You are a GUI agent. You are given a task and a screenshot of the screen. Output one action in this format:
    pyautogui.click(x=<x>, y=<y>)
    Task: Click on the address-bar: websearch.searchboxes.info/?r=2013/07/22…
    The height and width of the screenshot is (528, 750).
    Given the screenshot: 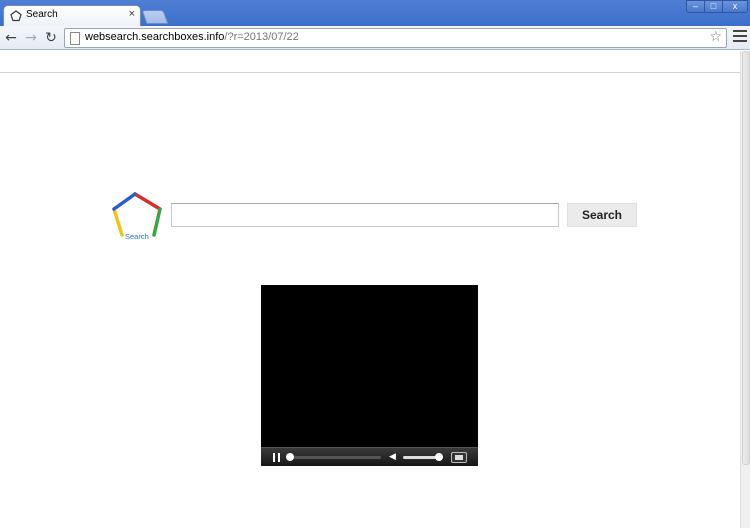 What is the action you would take?
    pyautogui.click(x=395, y=38)
    